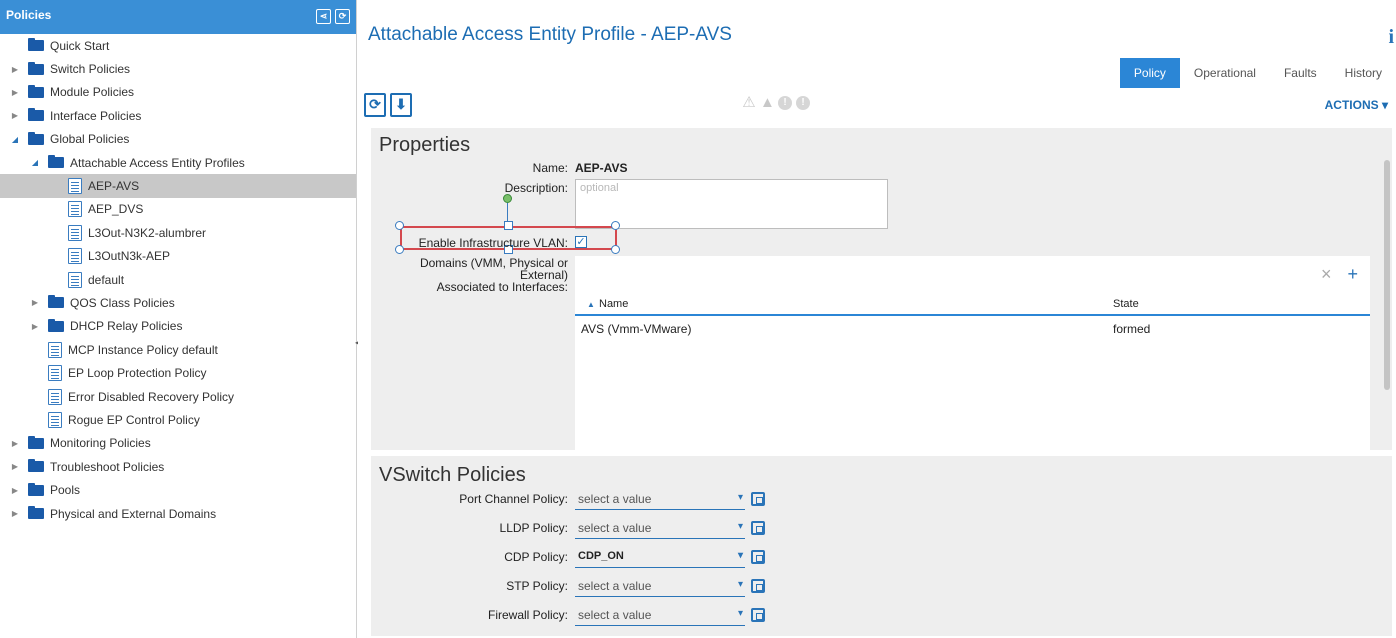  I want to click on tree-item: ▶ Physical and External Domains, so click(178, 513).